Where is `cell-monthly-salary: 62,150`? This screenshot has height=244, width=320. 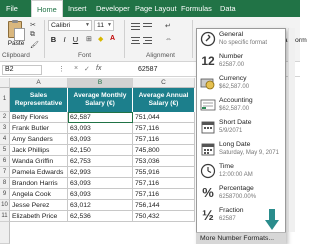
cell-monthly-salary: 62,150 is located at coordinates (100, 150).